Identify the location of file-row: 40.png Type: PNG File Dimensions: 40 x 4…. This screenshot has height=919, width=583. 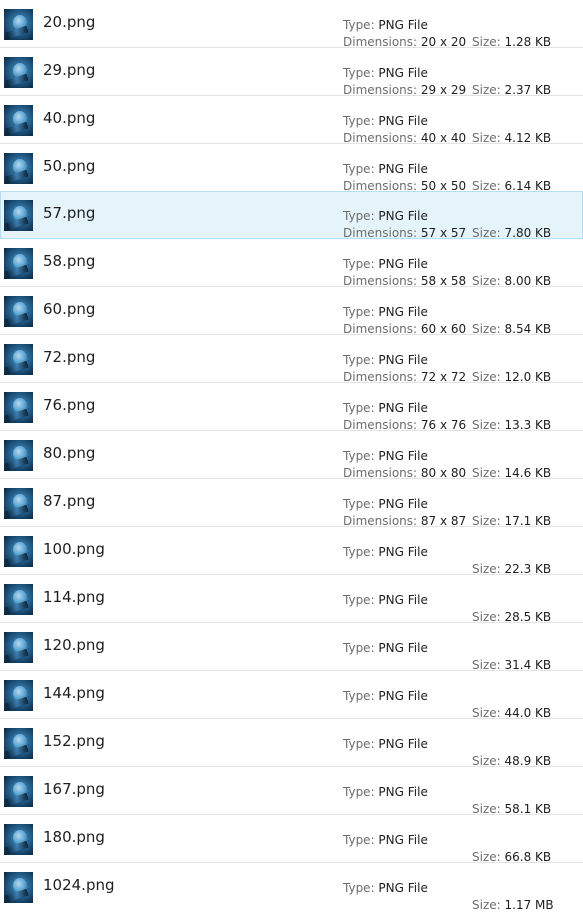
(291, 120).